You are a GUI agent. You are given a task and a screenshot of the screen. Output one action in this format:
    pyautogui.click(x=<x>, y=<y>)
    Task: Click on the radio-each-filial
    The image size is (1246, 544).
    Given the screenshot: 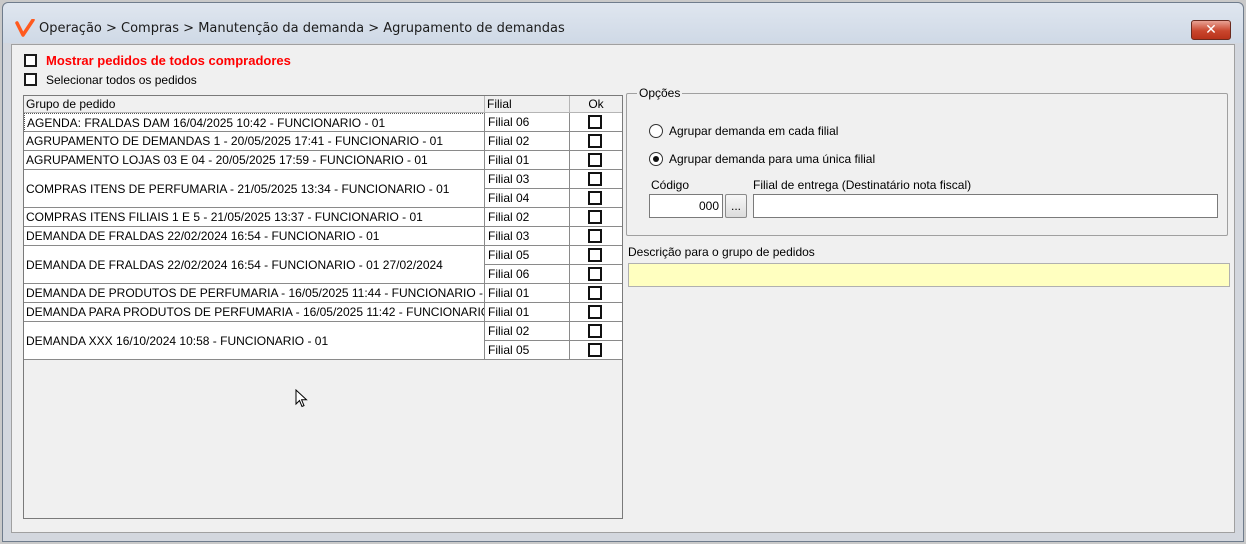 What is the action you would take?
    pyautogui.click(x=656, y=131)
    